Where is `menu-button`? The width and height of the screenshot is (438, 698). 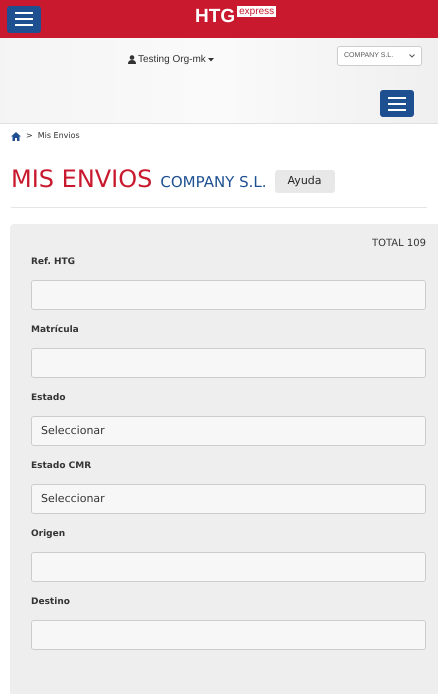 menu-button is located at coordinates (24, 19).